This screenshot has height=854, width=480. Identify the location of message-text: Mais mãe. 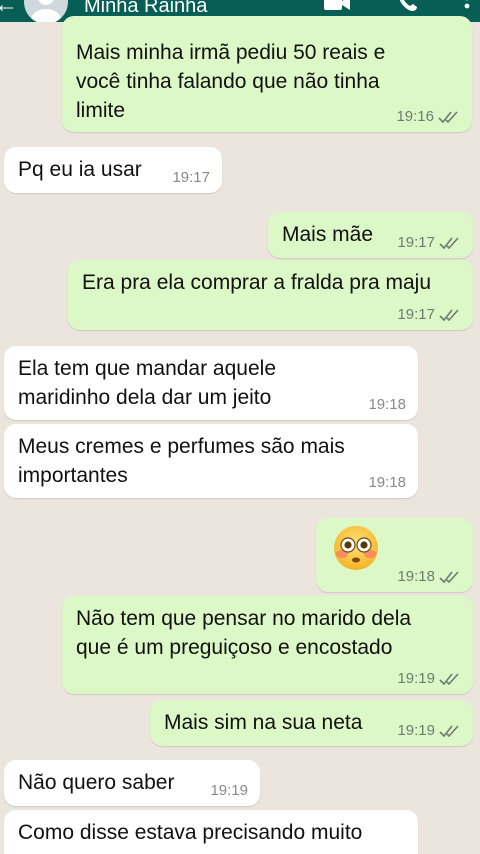
(328, 234).